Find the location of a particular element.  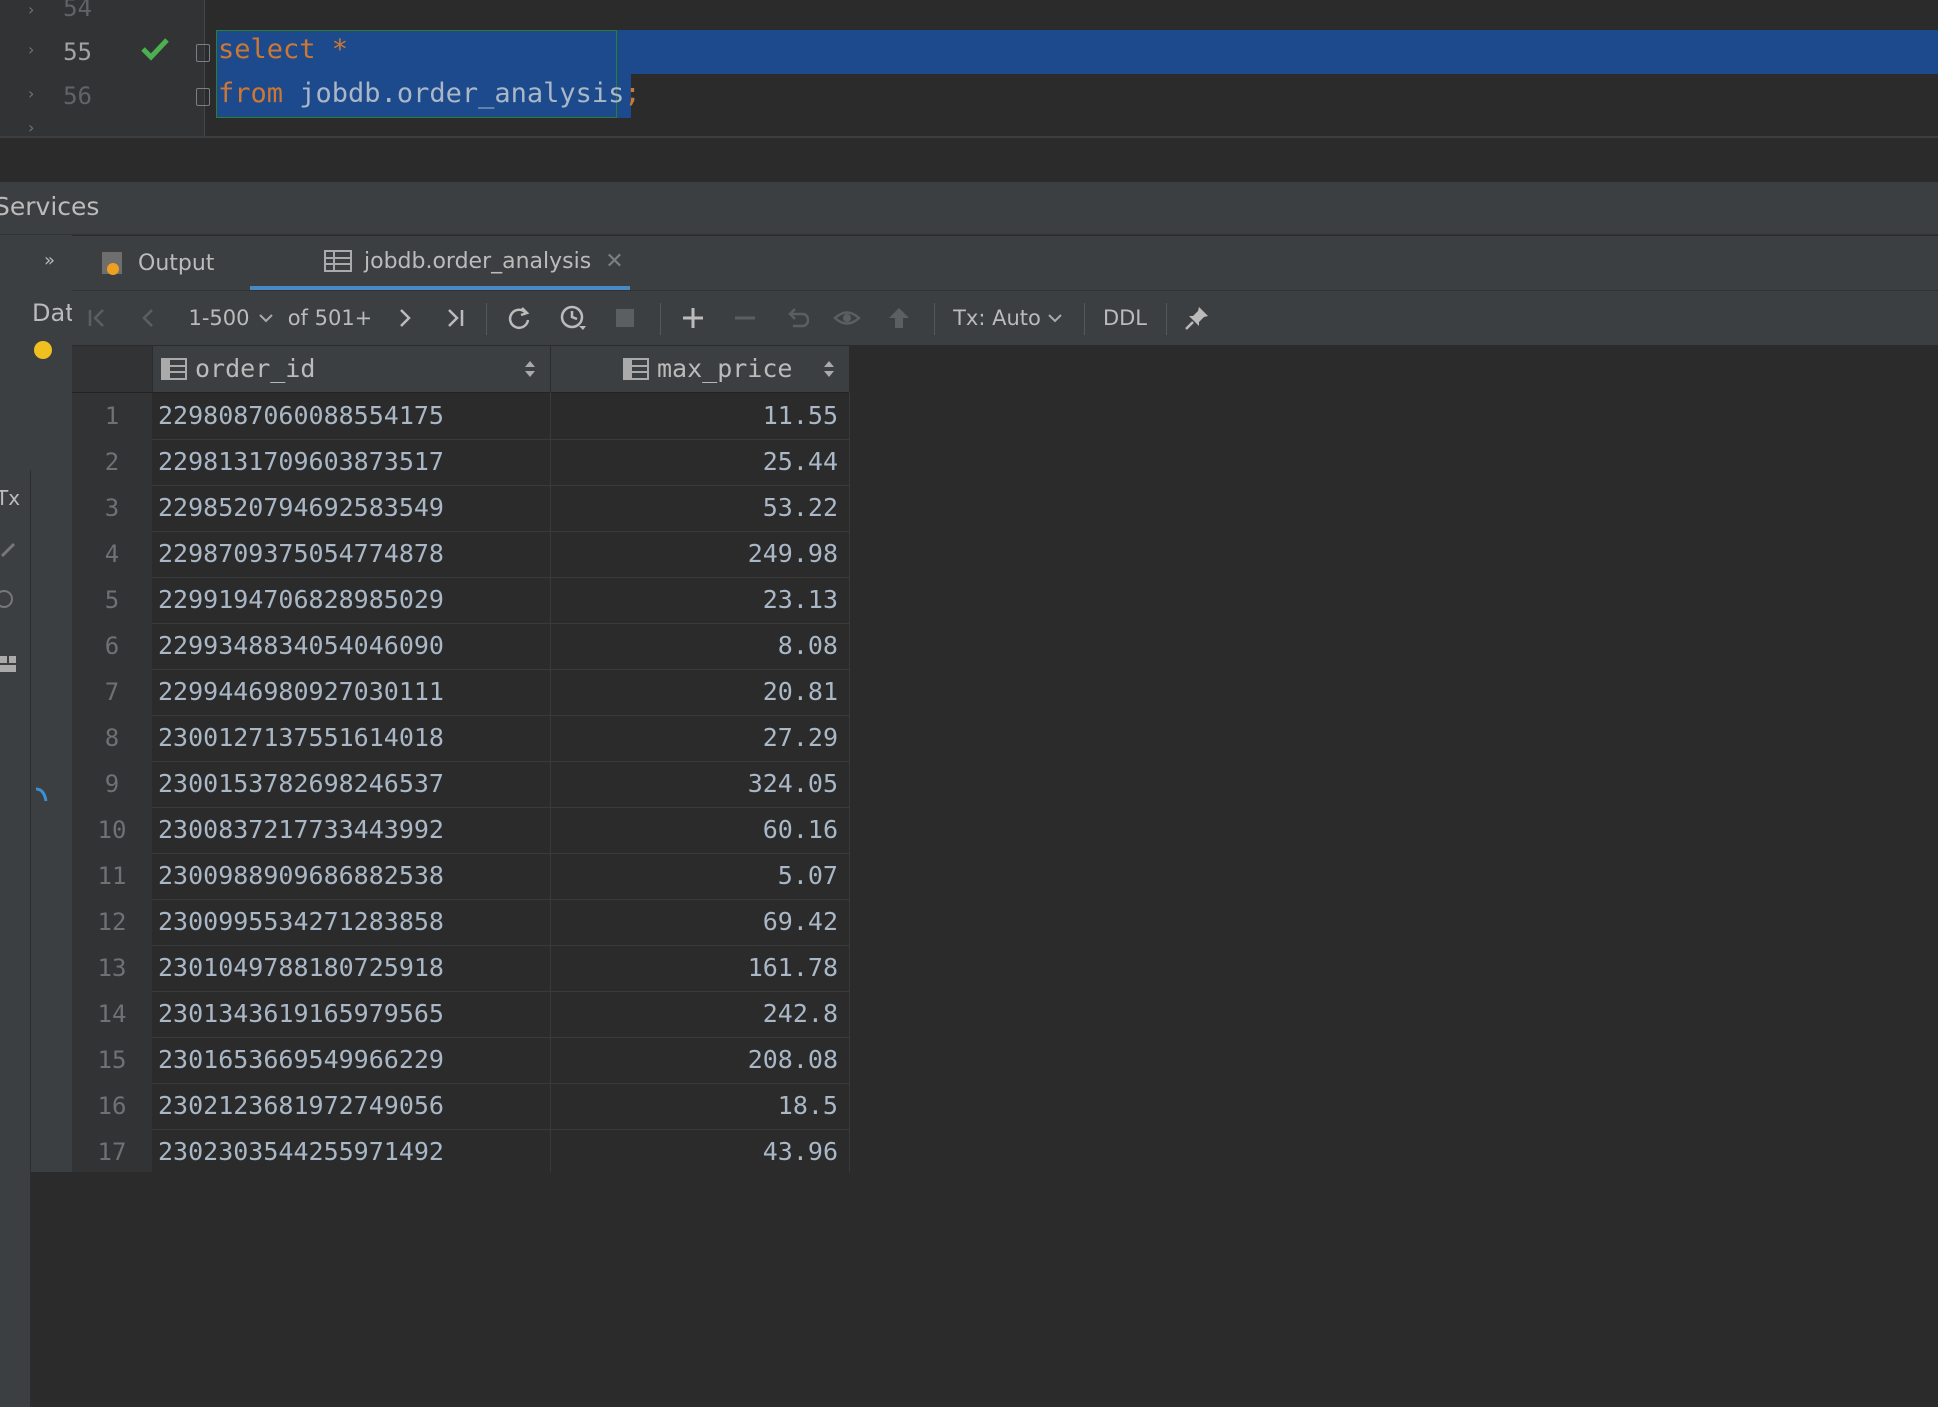

cell-max-price: 43.96 is located at coordinates (800, 1150).